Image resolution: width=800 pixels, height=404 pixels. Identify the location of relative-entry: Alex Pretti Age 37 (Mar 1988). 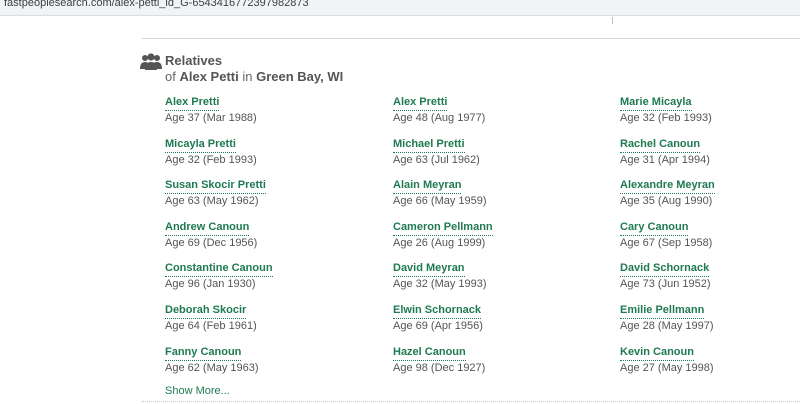
(265, 108).